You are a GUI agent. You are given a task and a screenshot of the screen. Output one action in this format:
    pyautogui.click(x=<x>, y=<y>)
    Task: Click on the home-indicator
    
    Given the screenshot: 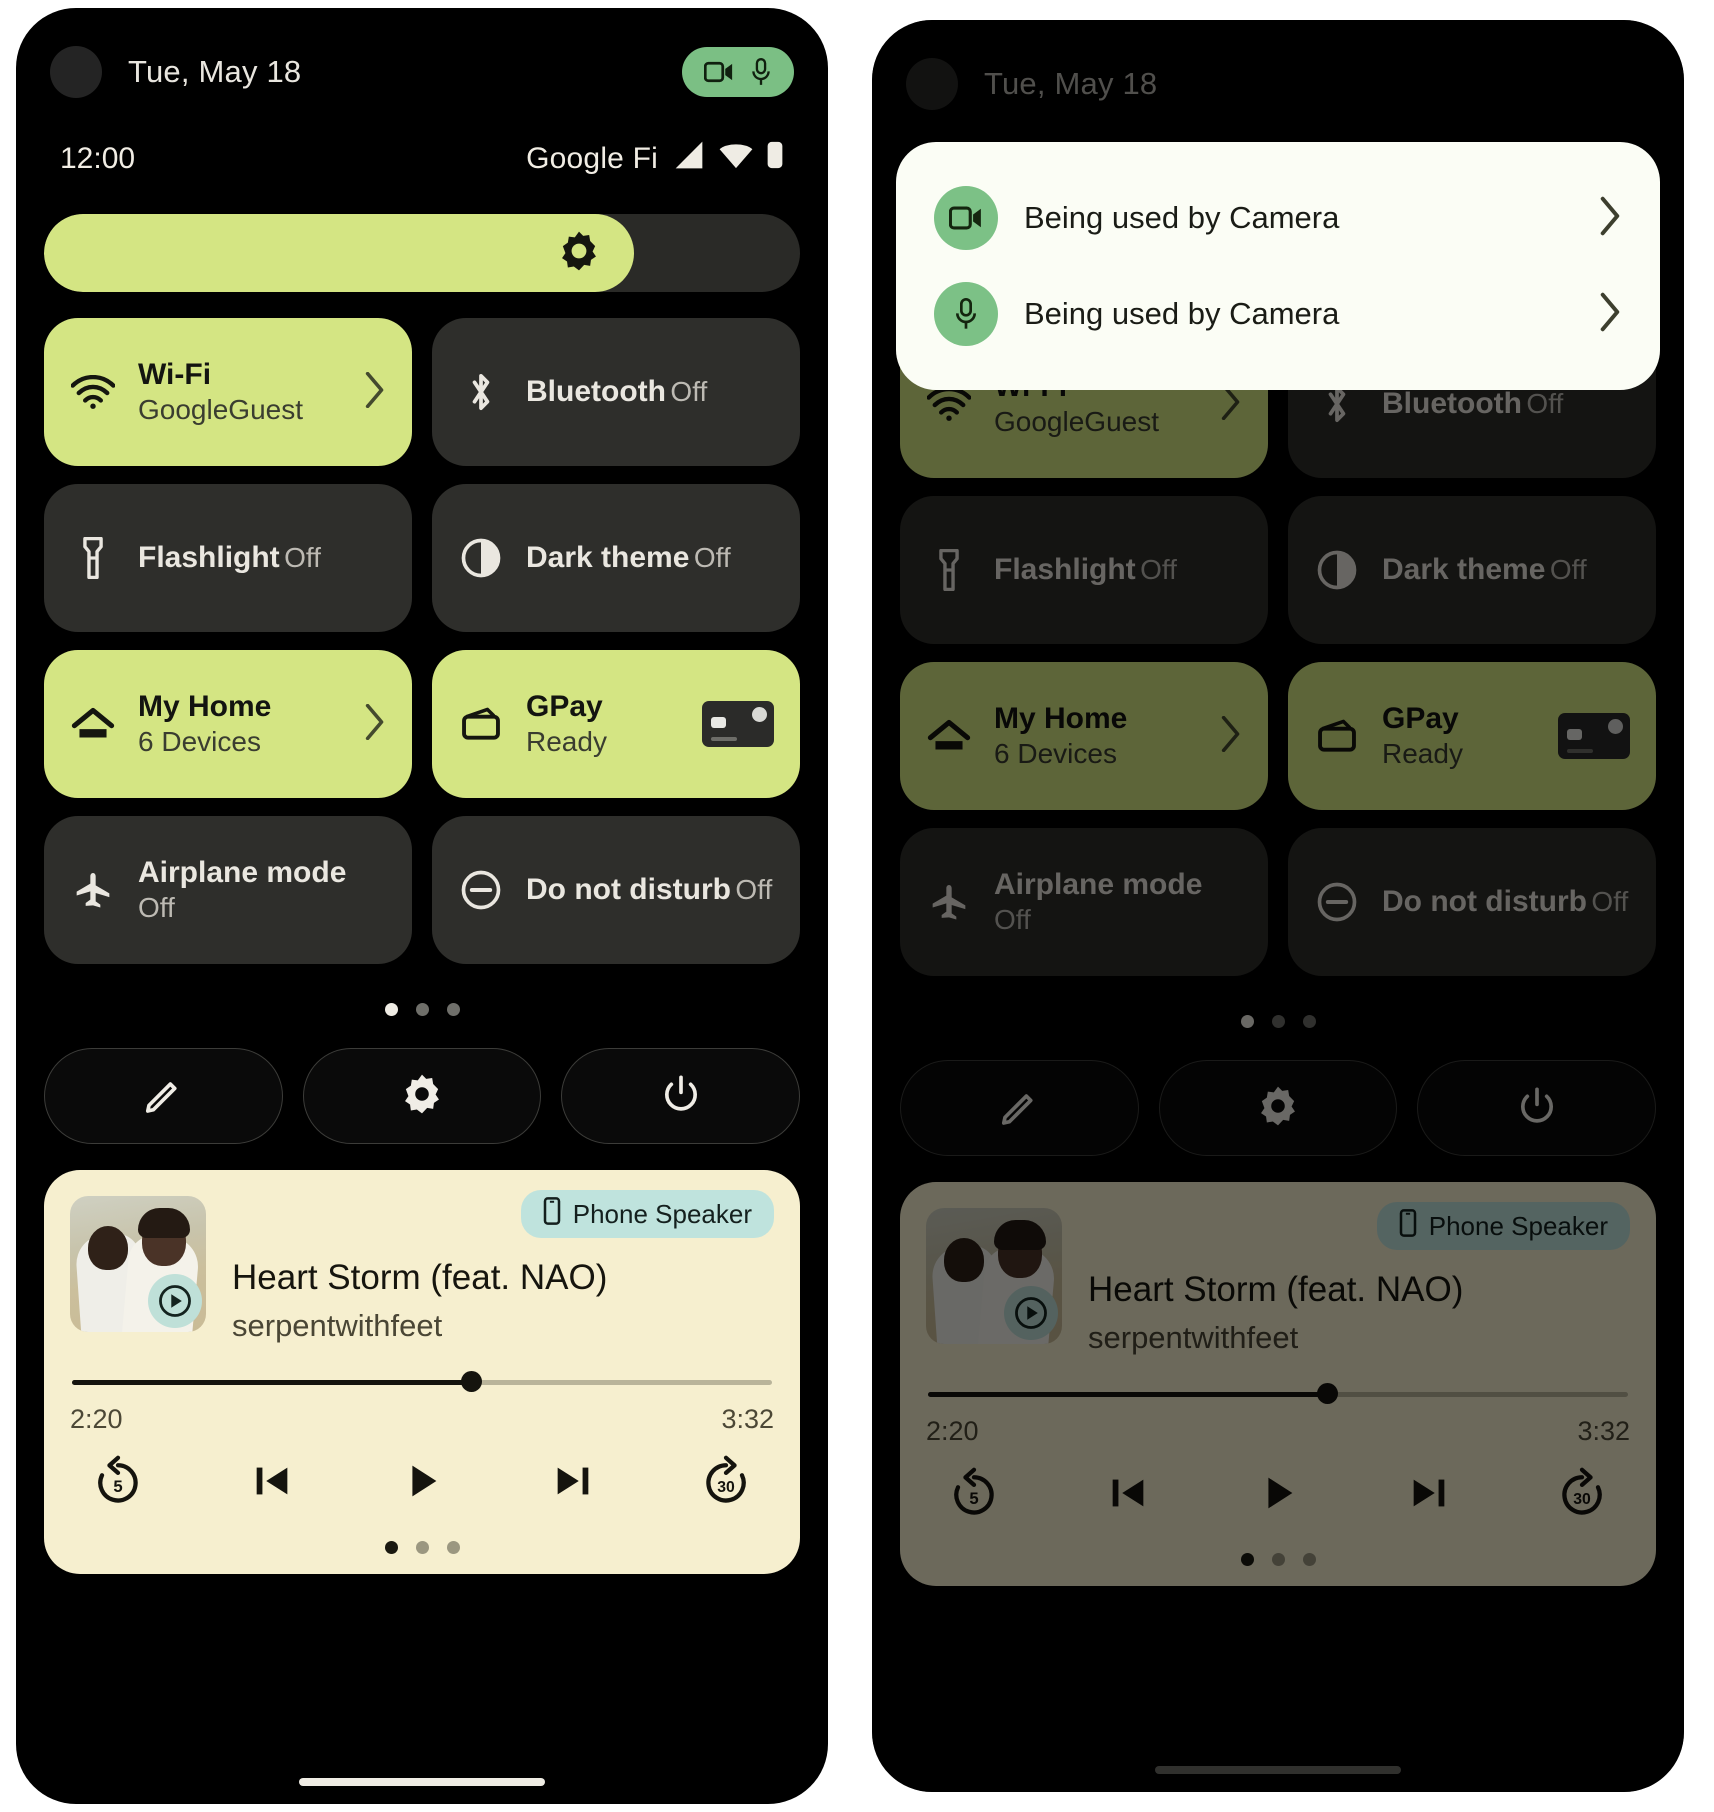 What is the action you would take?
    pyautogui.click(x=422, y=1782)
    